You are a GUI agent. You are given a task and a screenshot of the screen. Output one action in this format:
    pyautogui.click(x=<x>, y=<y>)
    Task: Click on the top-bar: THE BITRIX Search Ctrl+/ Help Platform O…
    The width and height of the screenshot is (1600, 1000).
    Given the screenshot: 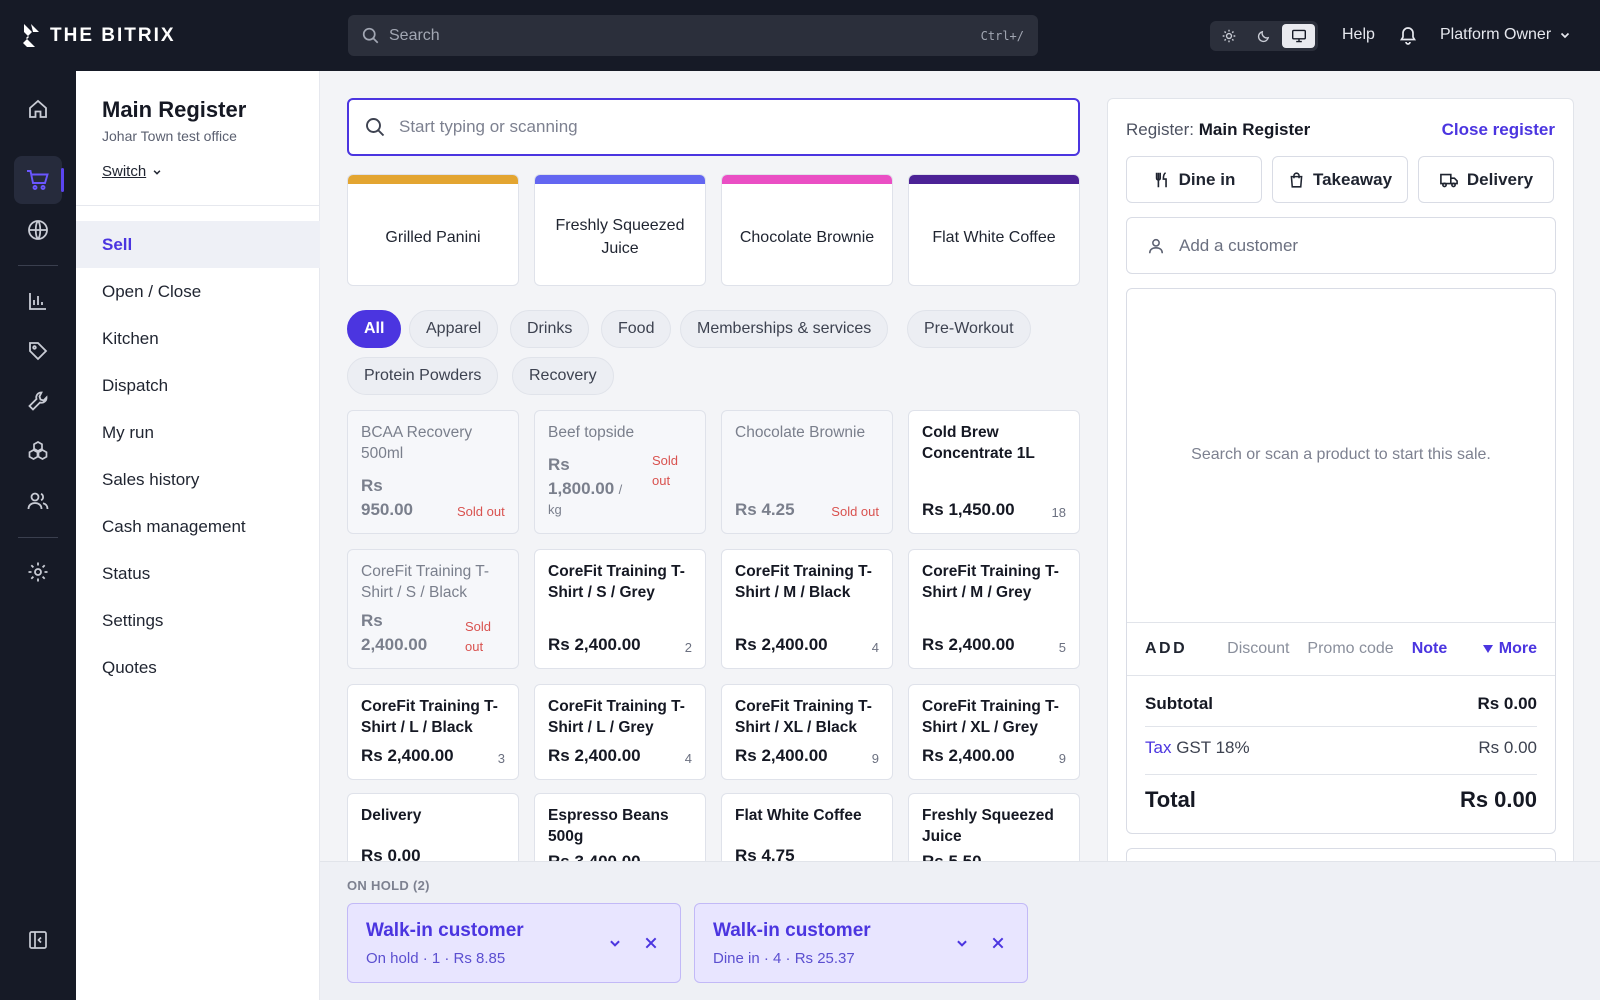 What is the action you would take?
    pyautogui.click(x=800, y=35)
    